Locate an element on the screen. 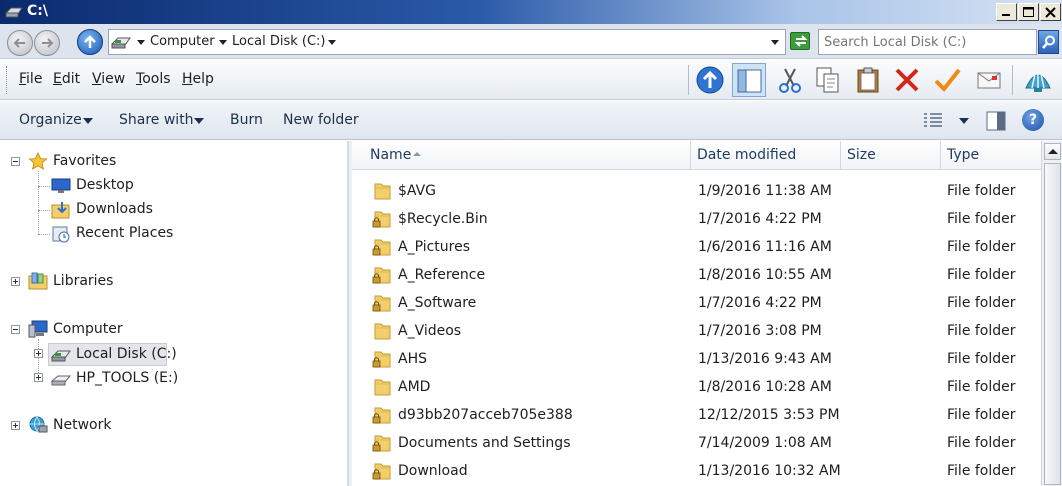  cut-button is located at coordinates (790, 80).